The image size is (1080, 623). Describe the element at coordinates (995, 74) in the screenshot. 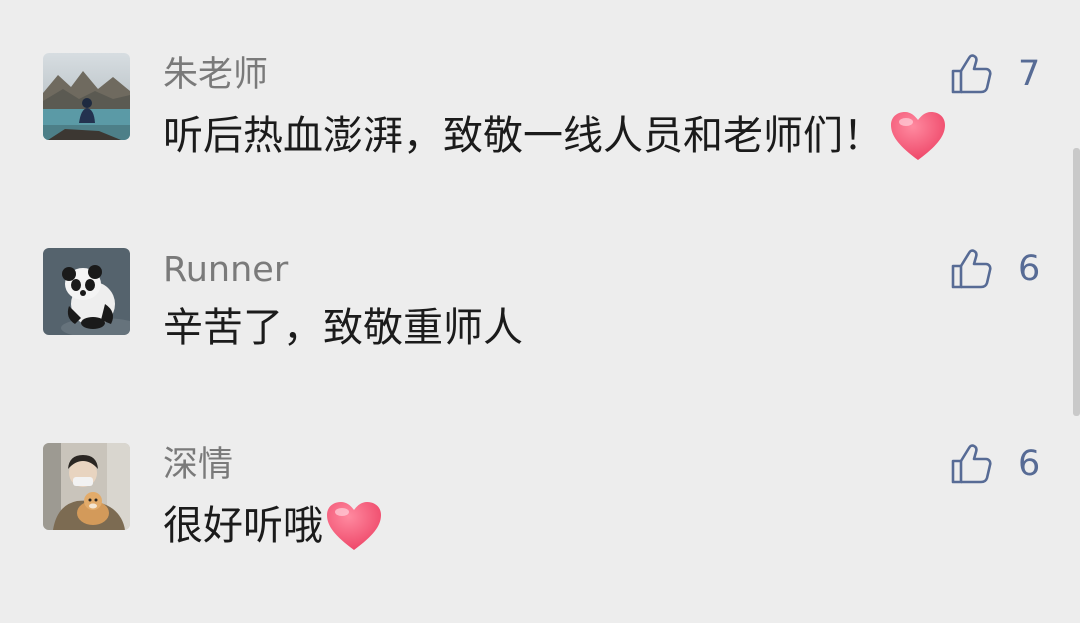

I see `like-button: 7` at that location.